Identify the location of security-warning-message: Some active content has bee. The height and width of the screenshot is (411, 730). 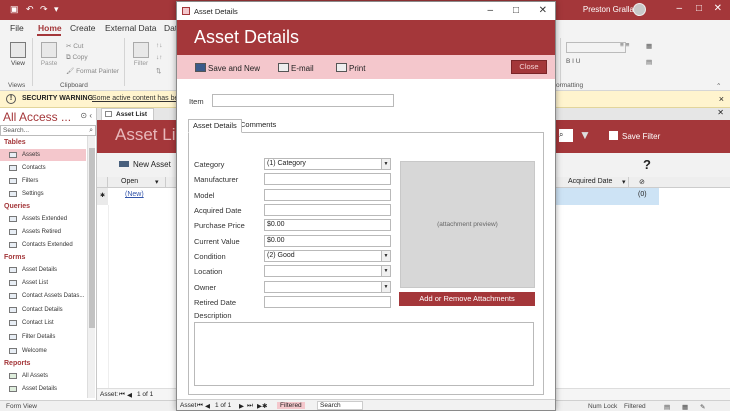
(137, 98).